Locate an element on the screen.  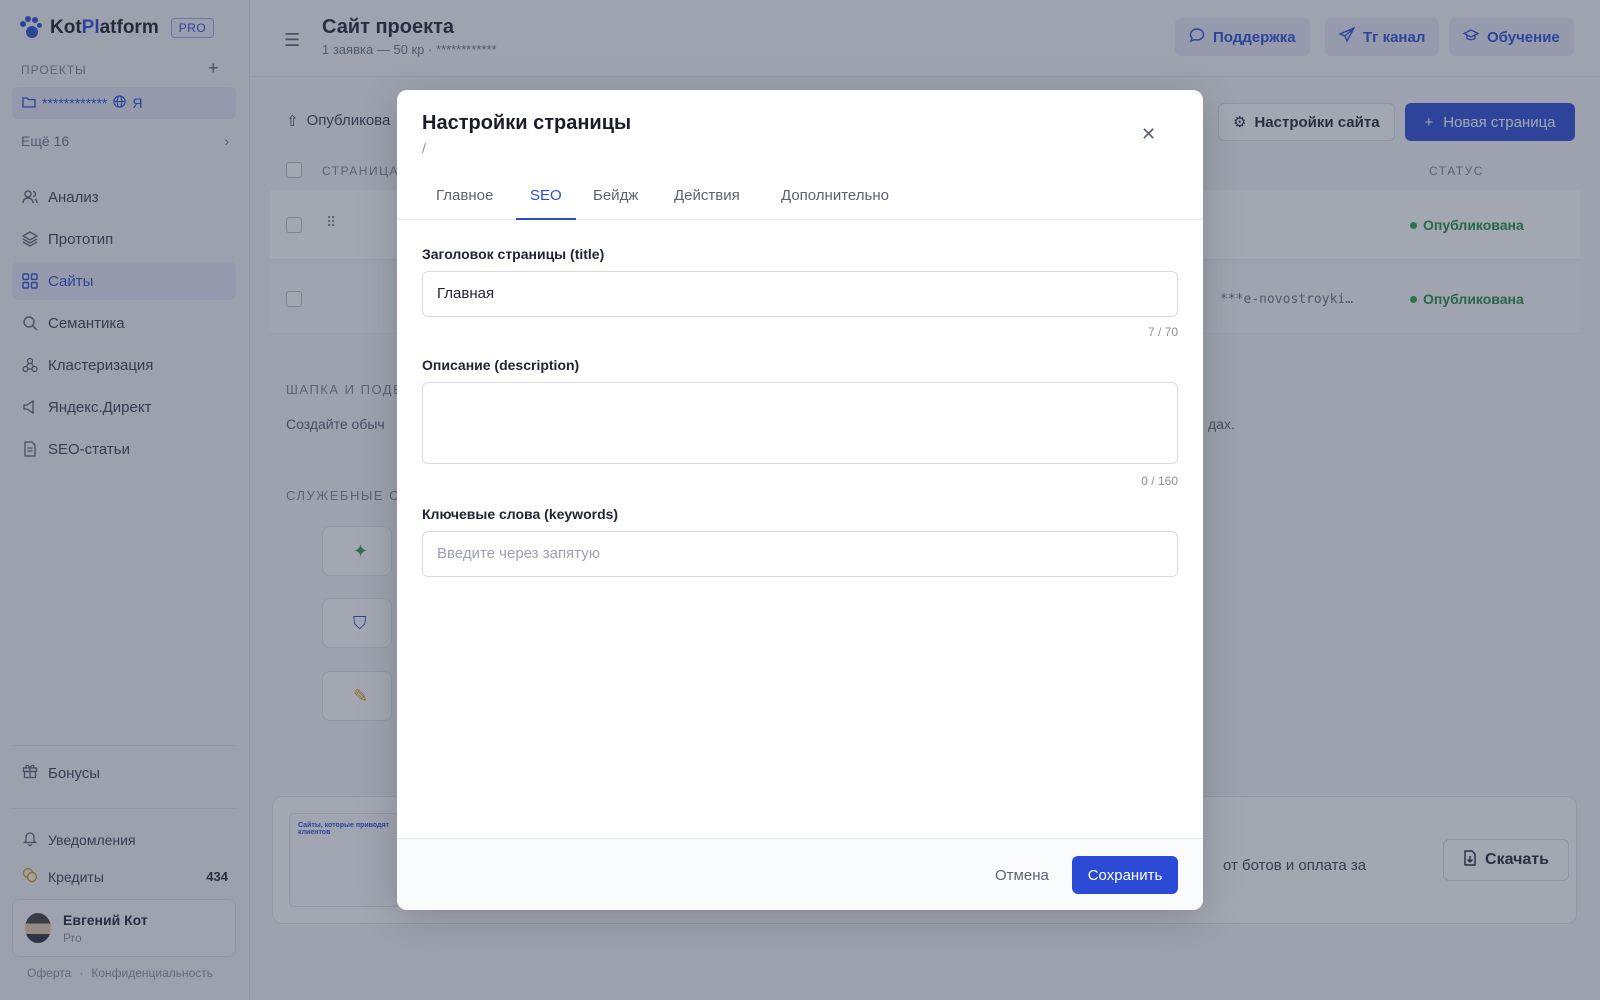
modal-tabs: Главное SEO Бейдж Действия Дополнительно is located at coordinates (800, 201).